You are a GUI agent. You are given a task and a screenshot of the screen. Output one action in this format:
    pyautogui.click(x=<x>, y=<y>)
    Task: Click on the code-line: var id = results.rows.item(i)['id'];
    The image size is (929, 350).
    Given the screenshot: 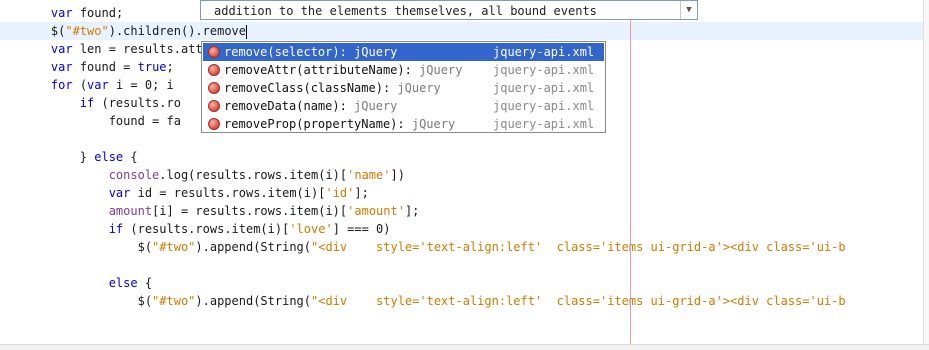 What is the action you would take?
    pyautogui.click(x=464, y=193)
    